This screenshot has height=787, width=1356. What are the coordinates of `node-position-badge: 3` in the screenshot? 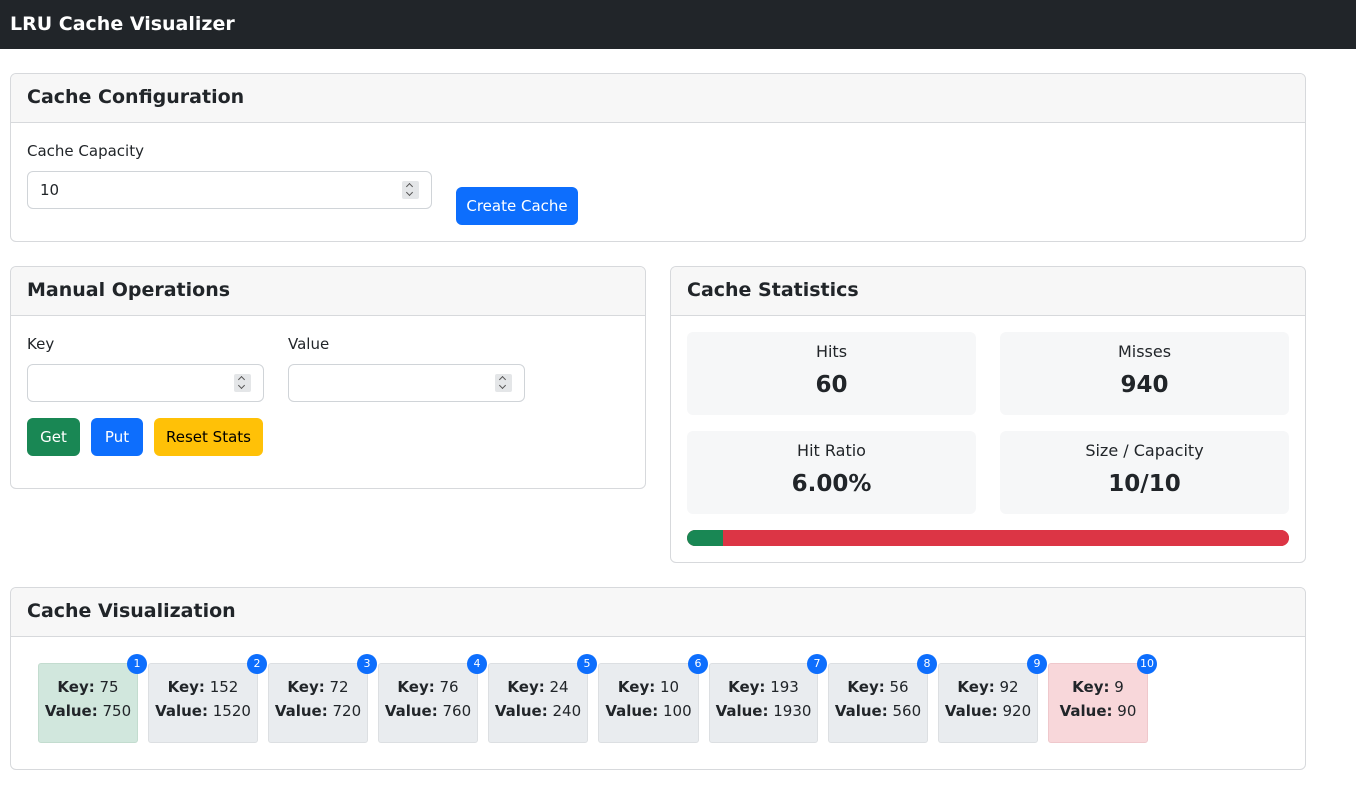 It's located at (367, 664).